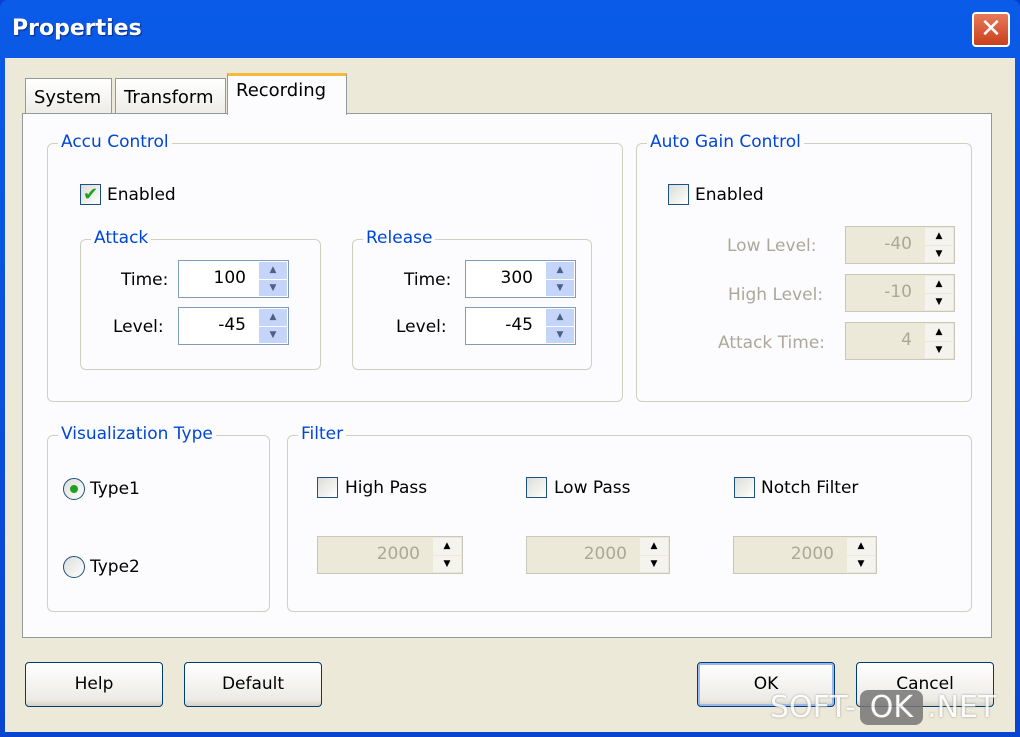 The height and width of the screenshot is (737, 1020). I want to click on attack-level-value: -45, so click(232, 325).